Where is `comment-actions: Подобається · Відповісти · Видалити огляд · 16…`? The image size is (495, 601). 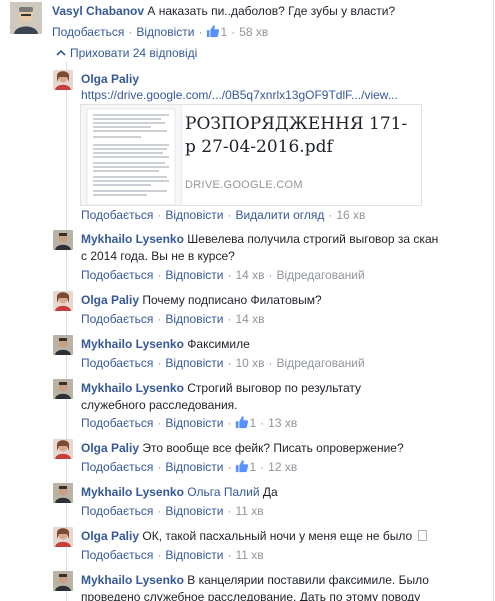
comment-actions: Подобається · Відповісти · Видалити огляд · 16… is located at coordinates (223, 215).